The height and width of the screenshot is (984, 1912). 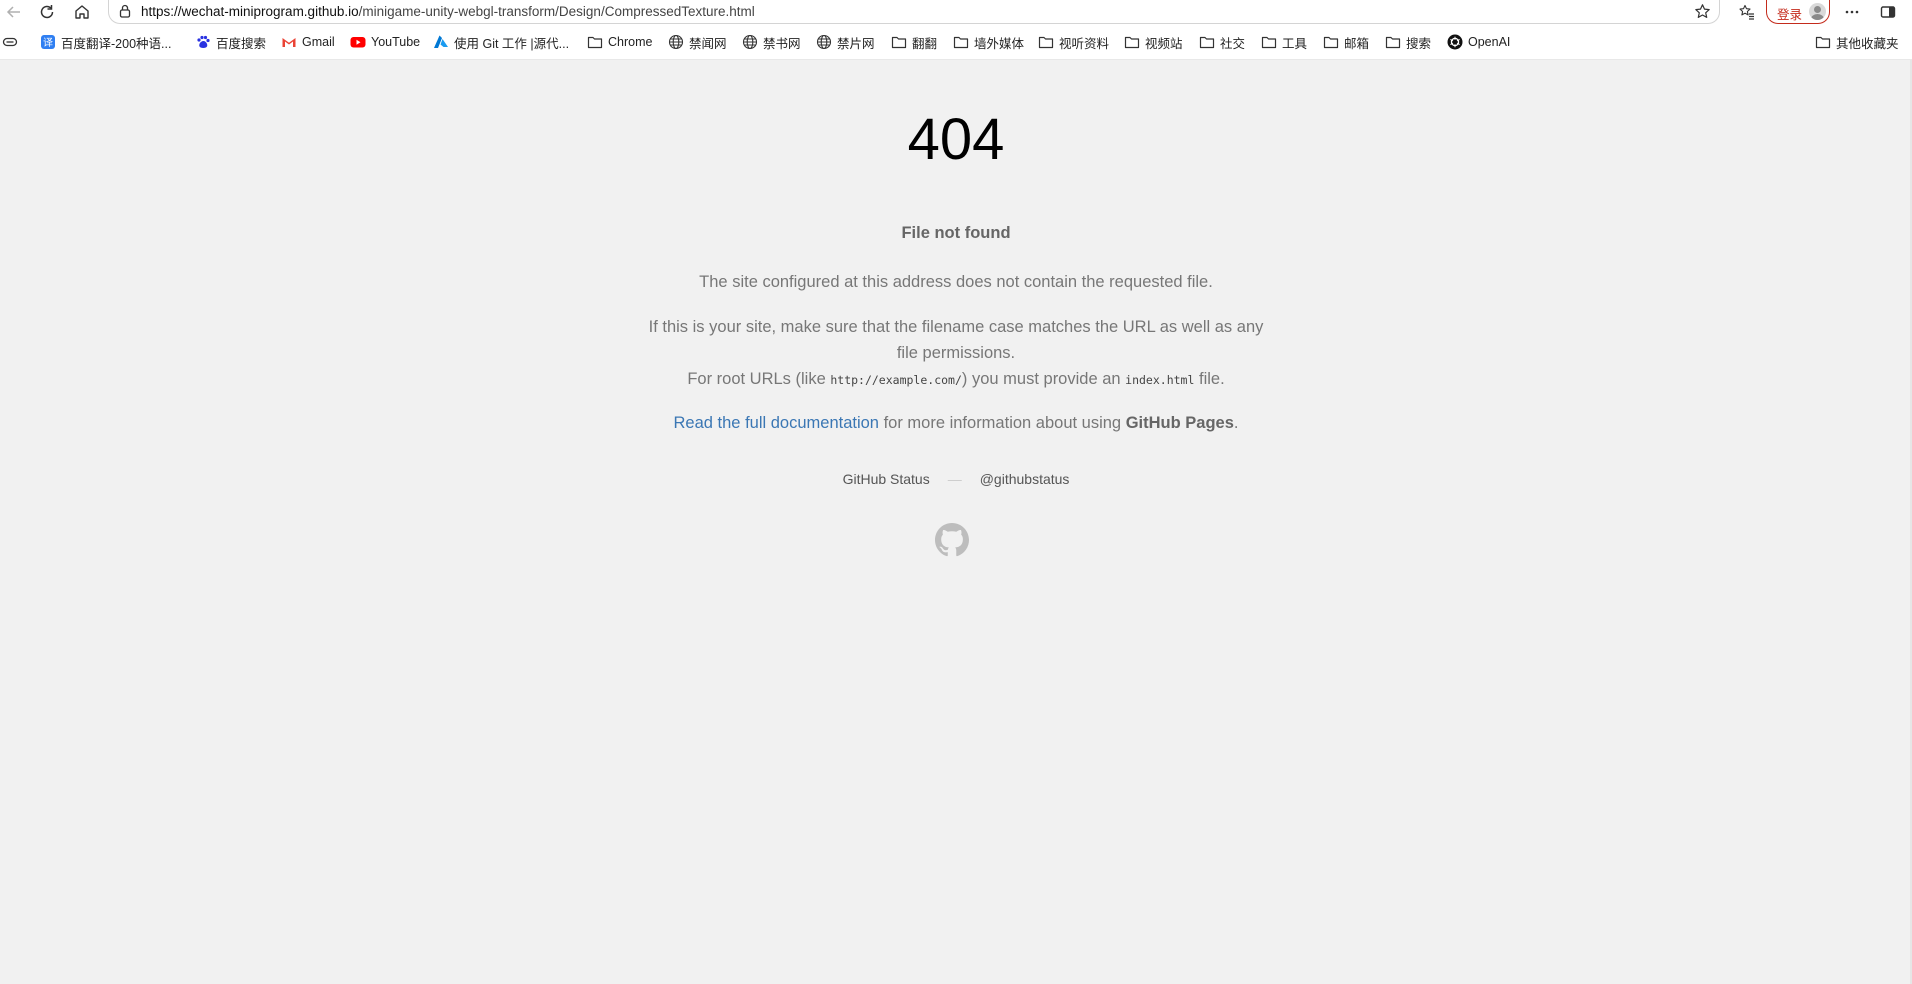 What do you see at coordinates (1164, 43) in the screenshot?
I see `bookmark-label: 视频站` at bounding box center [1164, 43].